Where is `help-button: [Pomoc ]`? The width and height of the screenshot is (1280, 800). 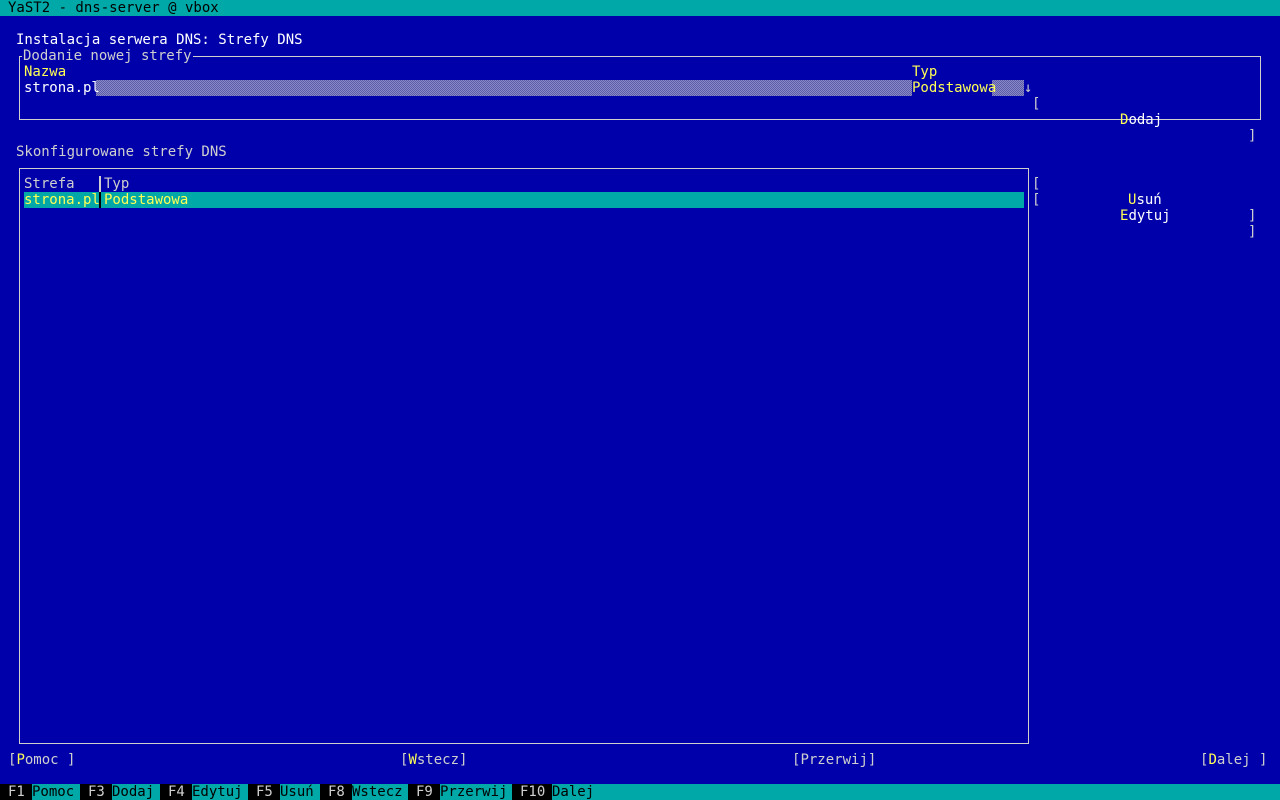
help-button: [Pomoc ] is located at coordinates (41, 760).